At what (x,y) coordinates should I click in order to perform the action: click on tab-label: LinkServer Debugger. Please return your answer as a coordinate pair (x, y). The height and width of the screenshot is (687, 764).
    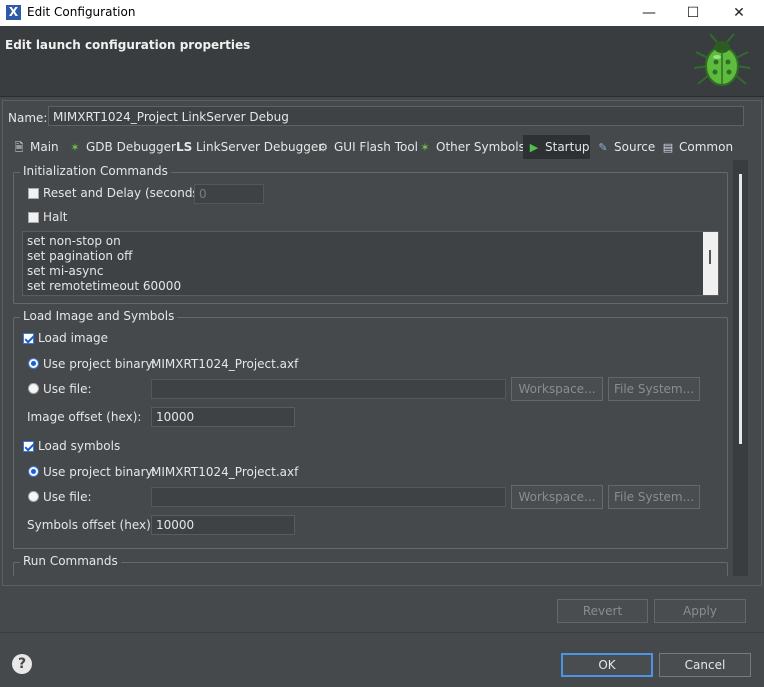
    Looking at the image, I should click on (260, 147).